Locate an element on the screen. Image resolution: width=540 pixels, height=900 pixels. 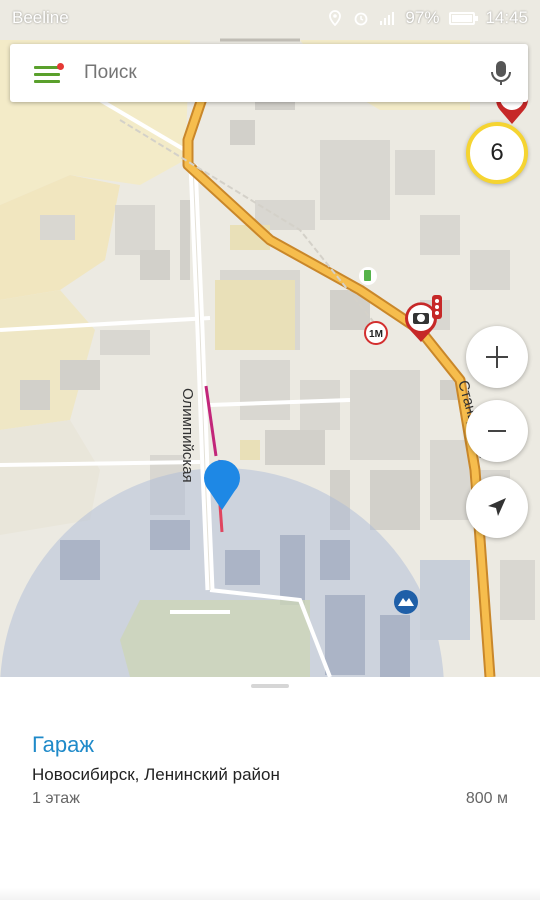
traffic-level-button: 6 is located at coordinates (497, 153).